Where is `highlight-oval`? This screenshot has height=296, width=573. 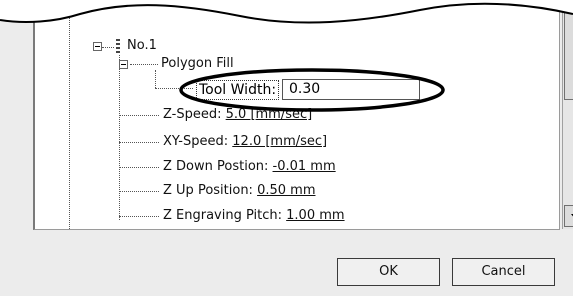 highlight-oval is located at coordinates (312, 90).